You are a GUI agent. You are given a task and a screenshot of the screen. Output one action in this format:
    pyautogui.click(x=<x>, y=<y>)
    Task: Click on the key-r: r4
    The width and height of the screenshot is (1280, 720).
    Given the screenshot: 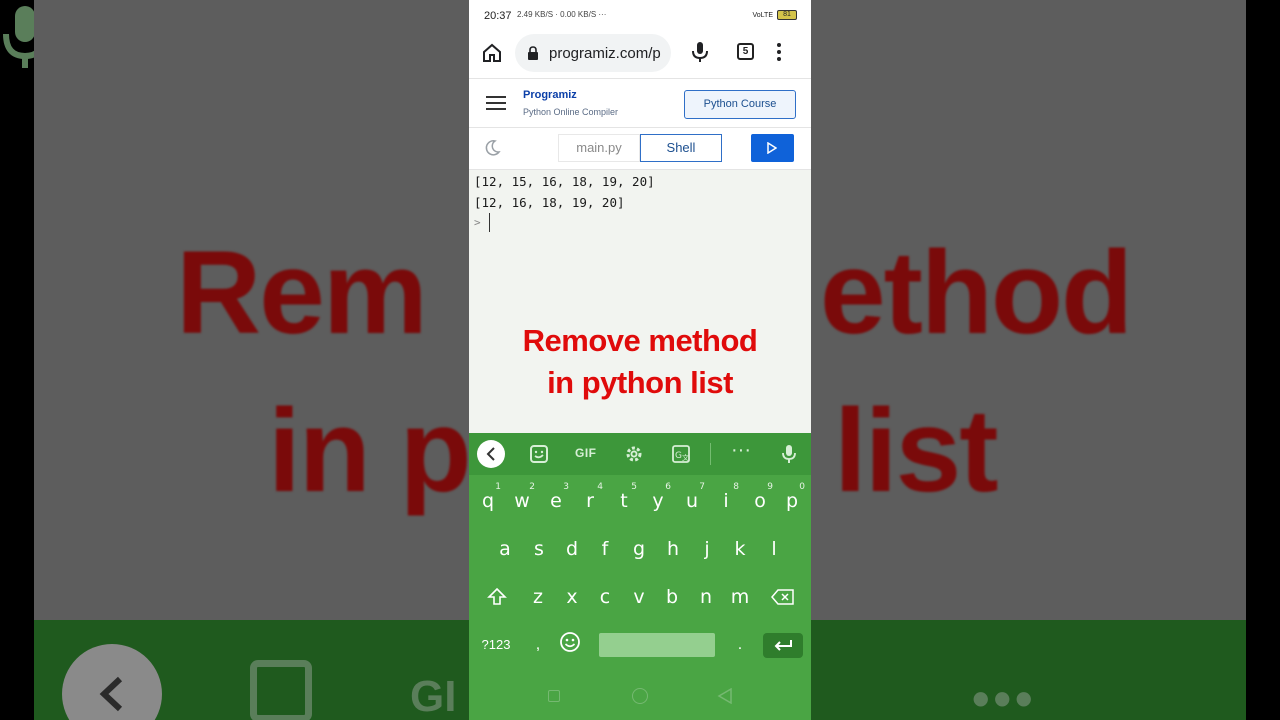 What is the action you would take?
    pyautogui.click(x=590, y=501)
    